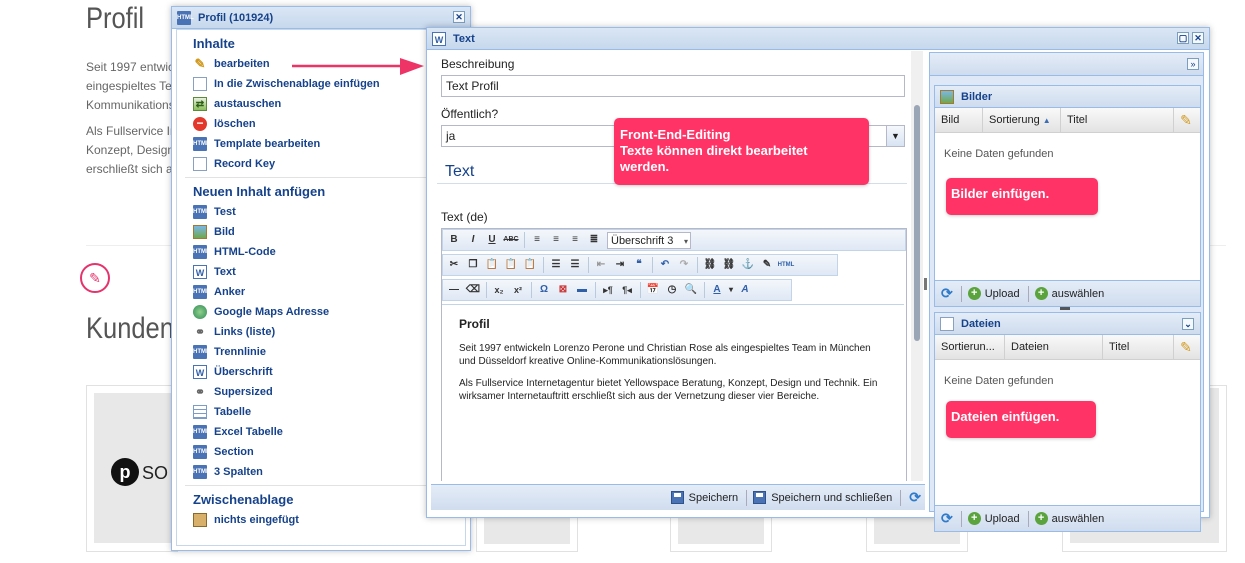 Image resolution: width=1245 pixels, height=563 pixels. Describe the element at coordinates (321, 372) in the screenshot. I see `menu-item-überschrift: W Überschrift` at that location.